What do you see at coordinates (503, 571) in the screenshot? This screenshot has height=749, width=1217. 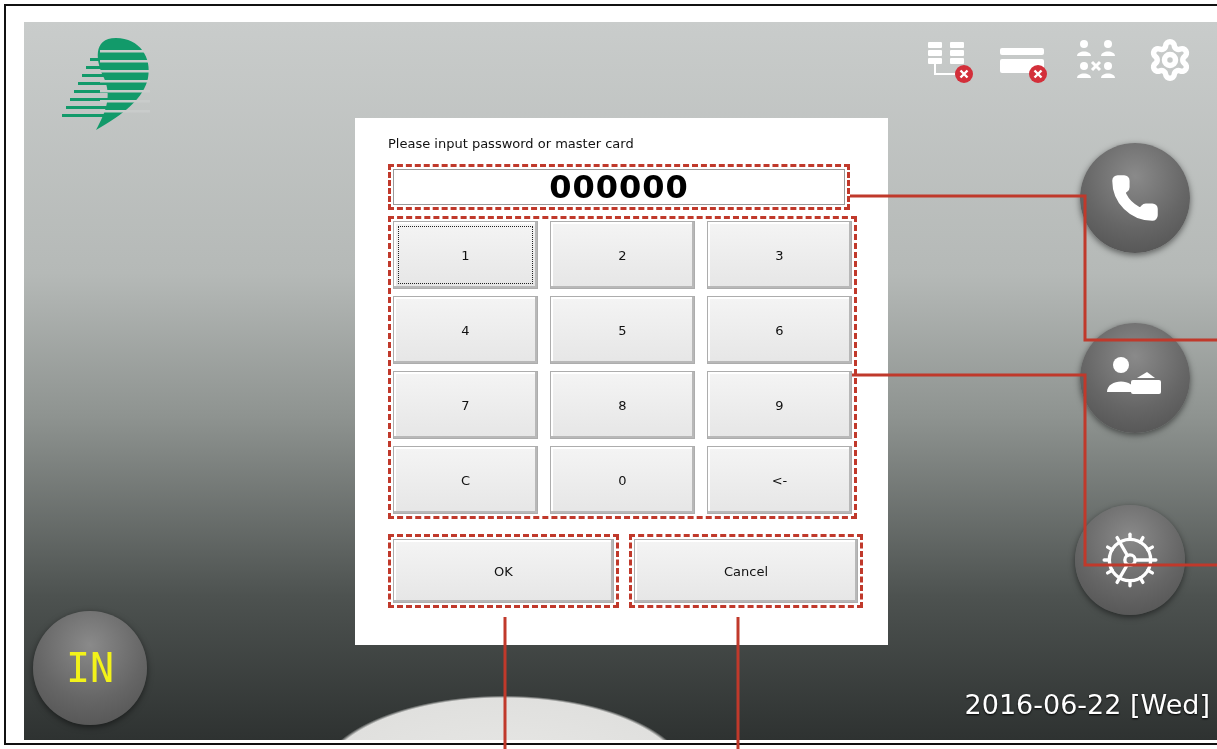 I see `dialog-action-button: OK` at bounding box center [503, 571].